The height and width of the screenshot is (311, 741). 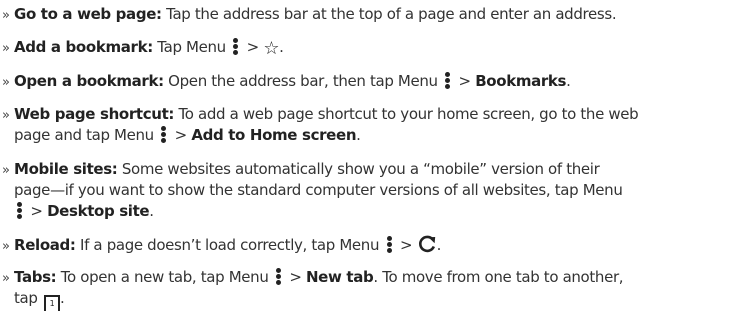 I want to click on tip-text-cont: tap, so click(x=26, y=298).